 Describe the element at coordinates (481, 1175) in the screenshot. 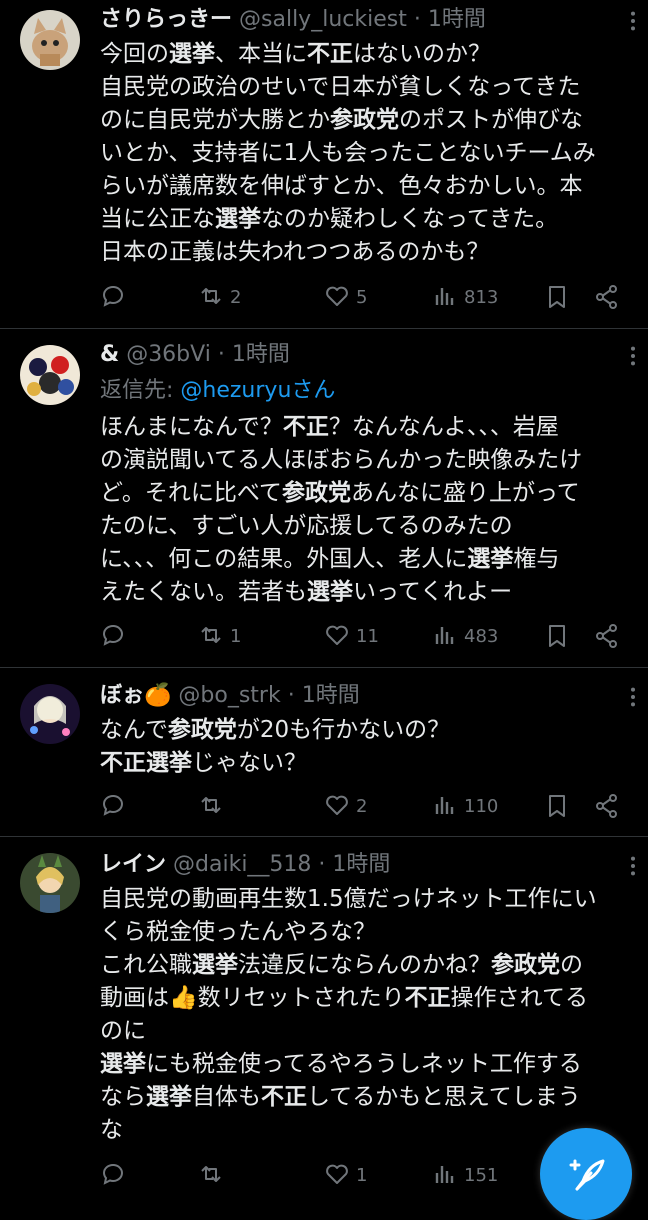

I see `views-count: 151` at that location.